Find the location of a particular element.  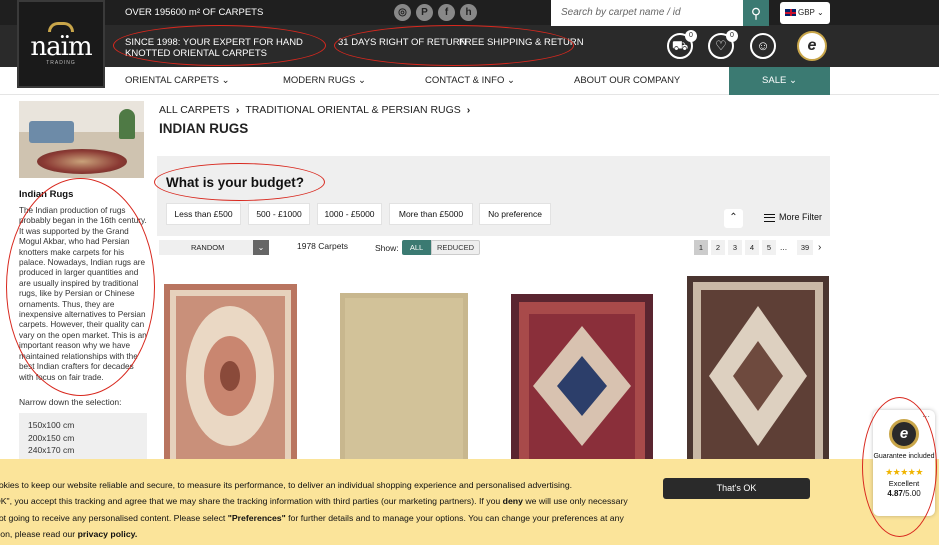

nav-about-company: ABOUT OUR COMPANY is located at coordinates (627, 81).